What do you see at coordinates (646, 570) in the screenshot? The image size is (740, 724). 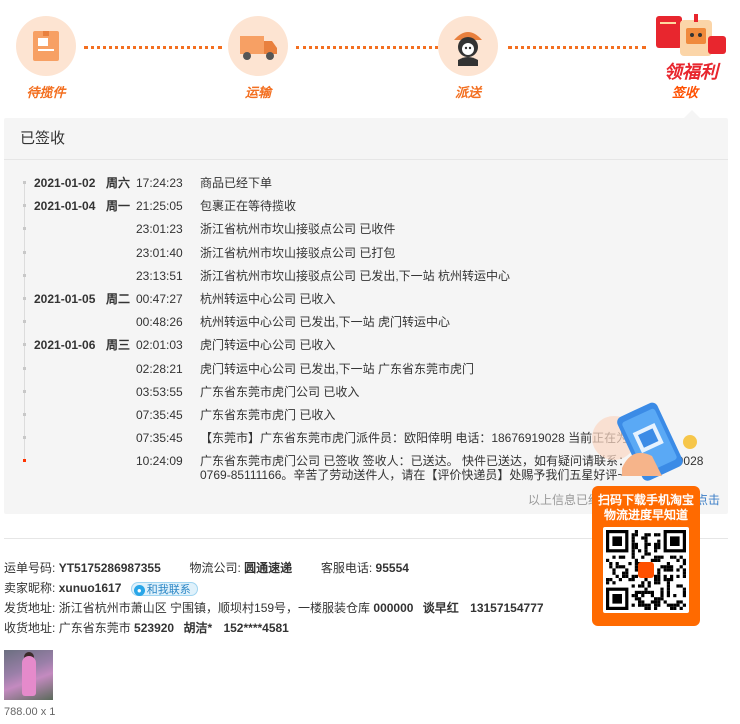 I see `qr-code` at bounding box center [646, 570].